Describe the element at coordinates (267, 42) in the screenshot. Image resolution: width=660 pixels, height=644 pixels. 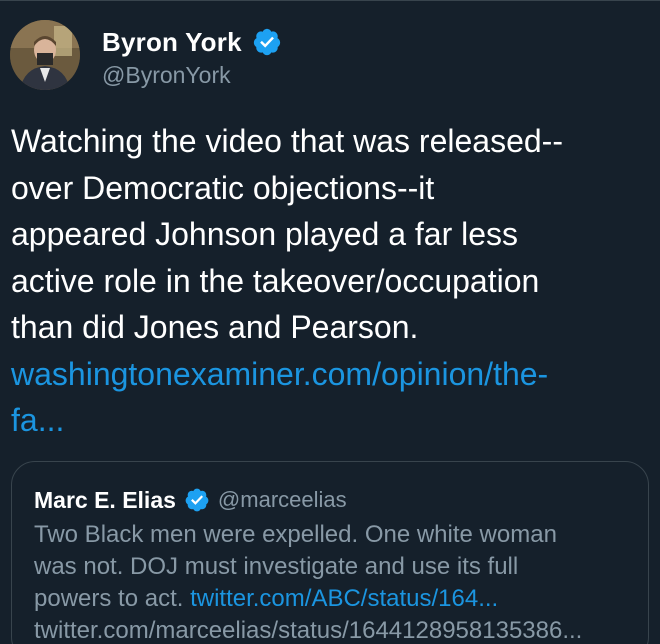
I see `verified-badge-icon` at that location.